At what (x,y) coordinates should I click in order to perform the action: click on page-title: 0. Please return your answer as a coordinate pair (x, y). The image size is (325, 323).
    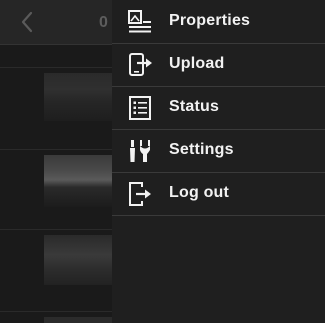
    Looking at the image, I should click on (103, 22).